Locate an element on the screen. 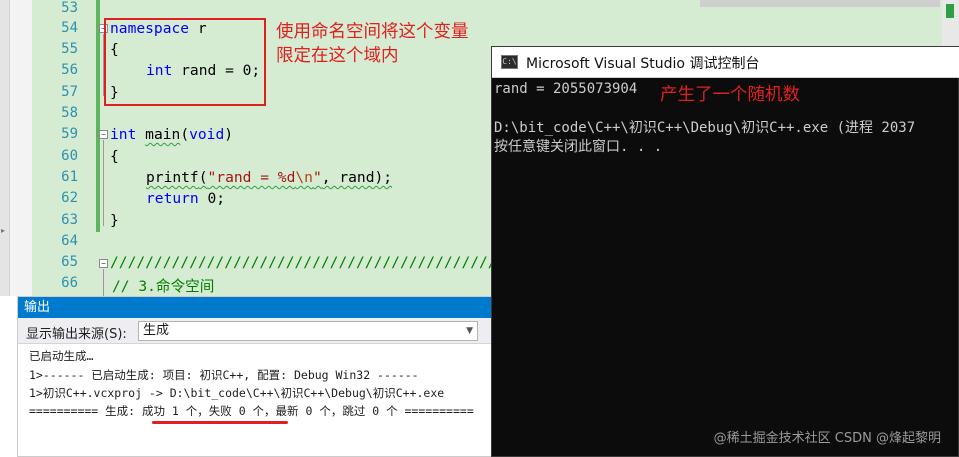 The image size is (959, 457). code-line-printf: printf("rand = %d\n", rand); is located at coordinates (269, 177).